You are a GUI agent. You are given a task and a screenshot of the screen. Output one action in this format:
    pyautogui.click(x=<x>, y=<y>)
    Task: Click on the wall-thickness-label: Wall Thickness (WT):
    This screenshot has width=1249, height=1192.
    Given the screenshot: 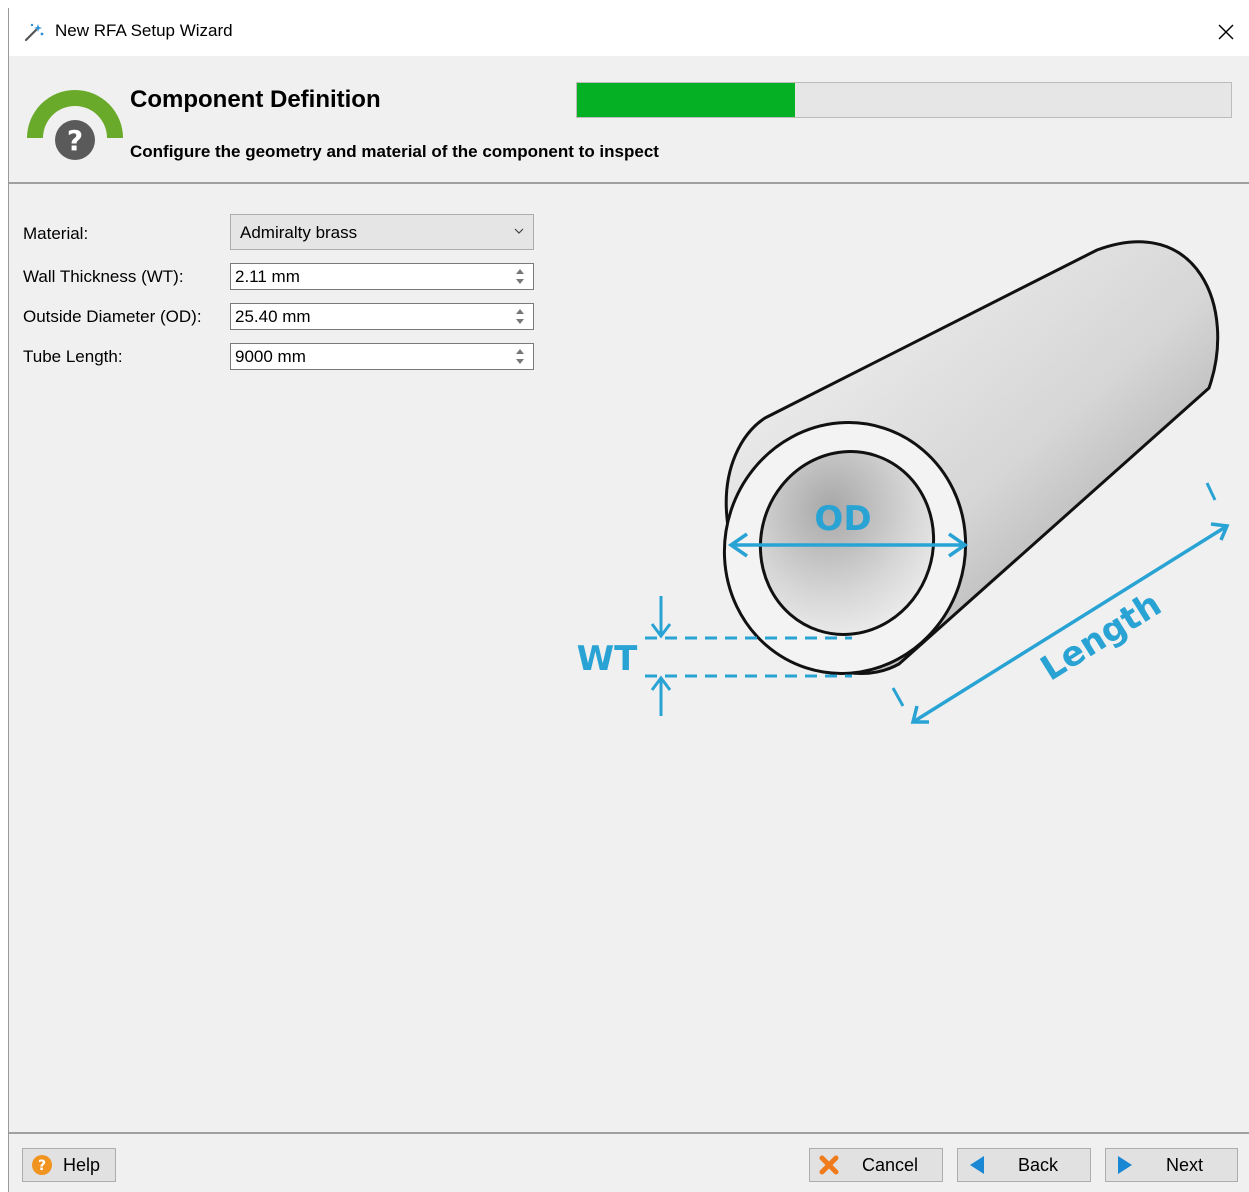 What is the action you would take?
    pyautogui.click(x=103, y=276)
    